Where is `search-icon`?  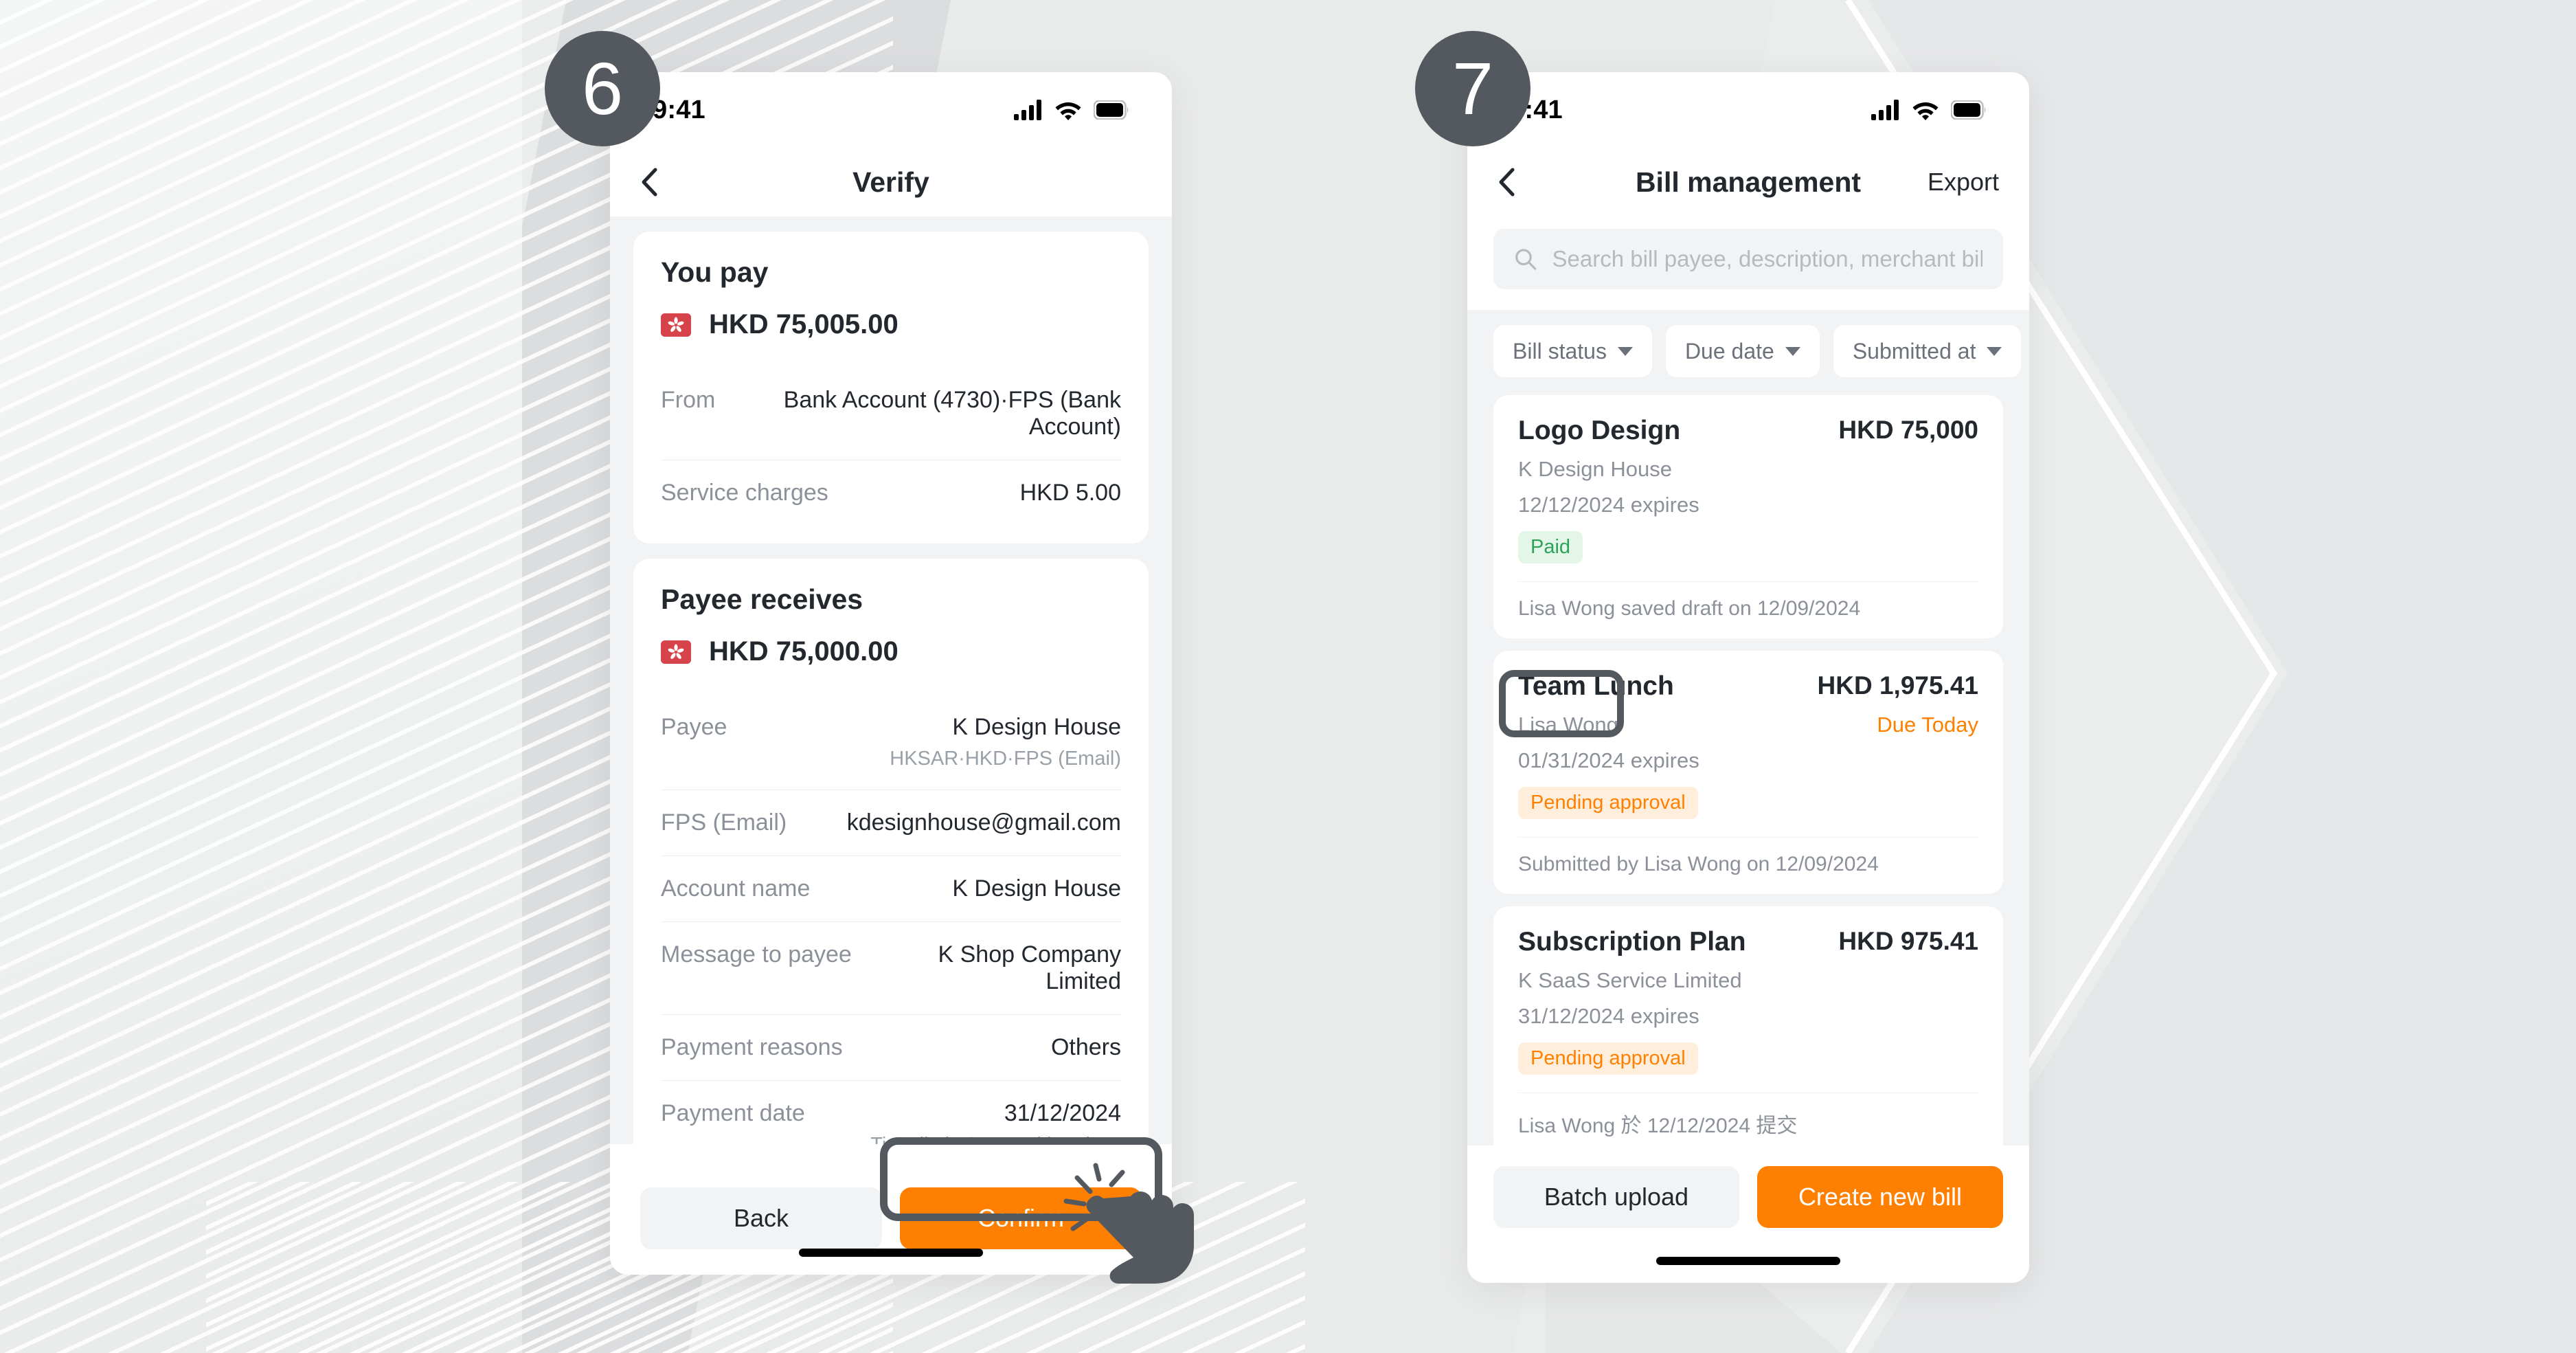
search-icon is located at coordinates (1526, 259).